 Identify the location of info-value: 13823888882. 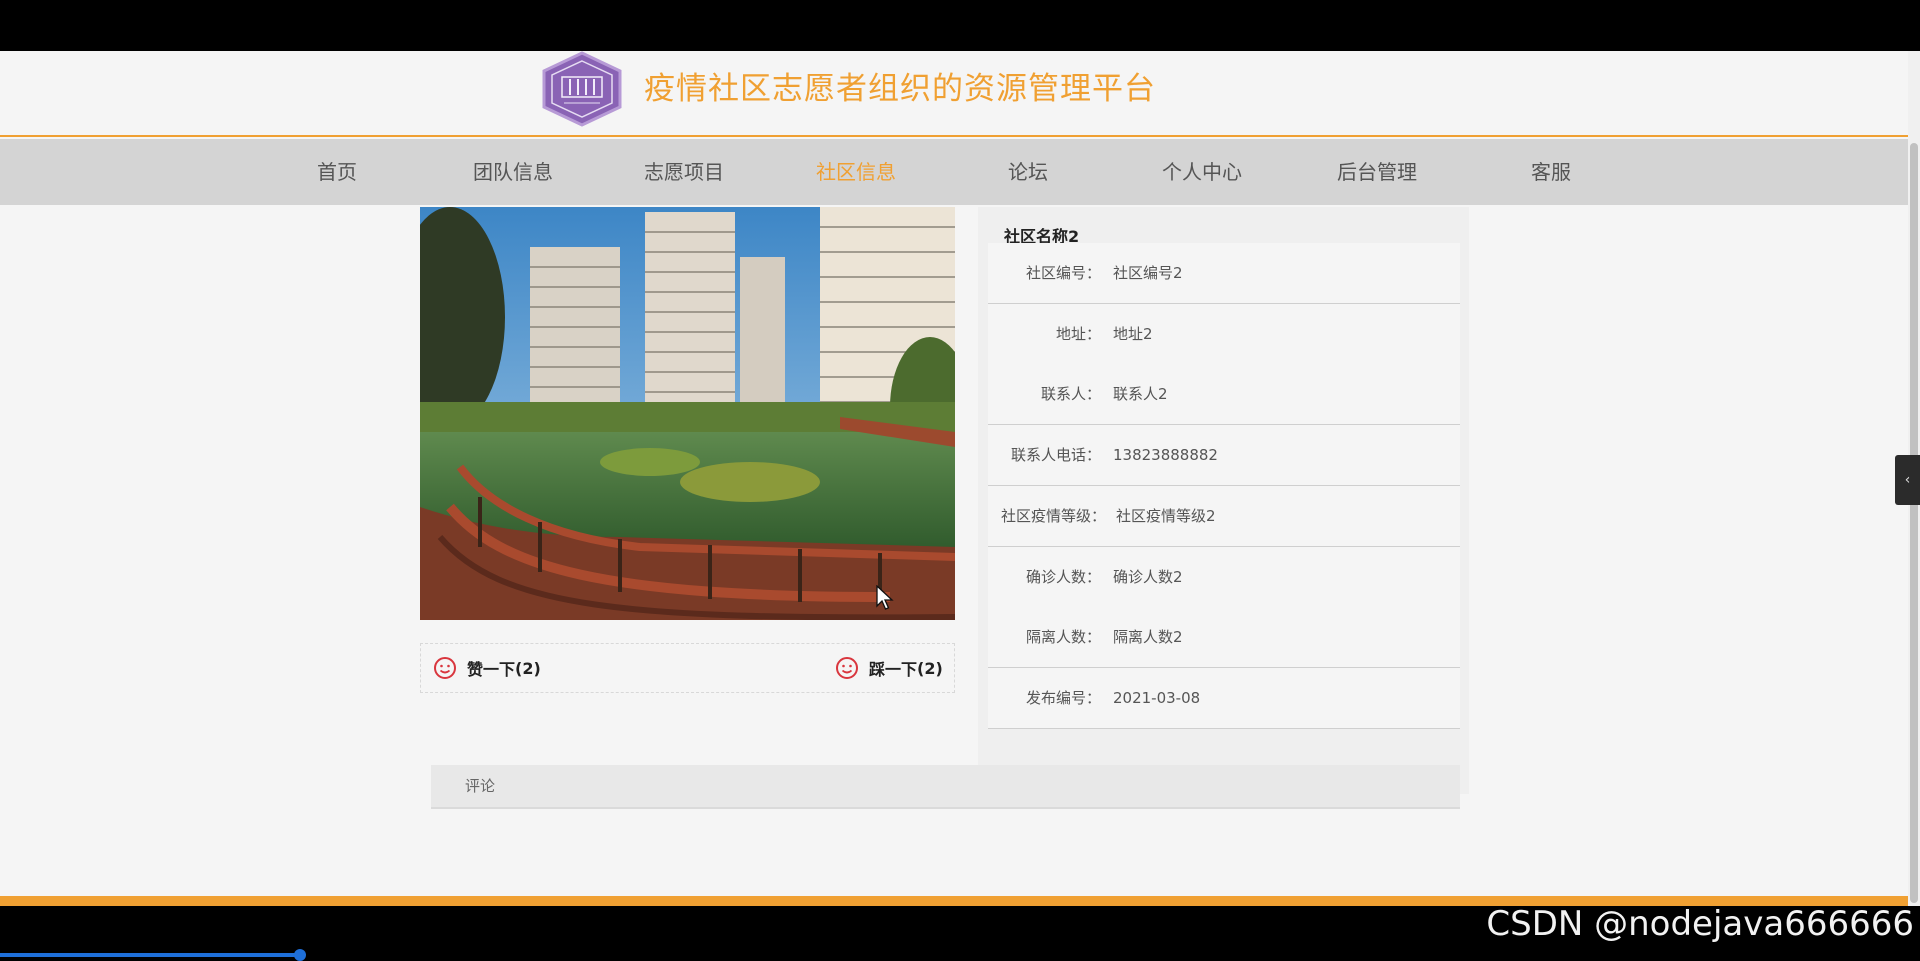
(1165, 455).